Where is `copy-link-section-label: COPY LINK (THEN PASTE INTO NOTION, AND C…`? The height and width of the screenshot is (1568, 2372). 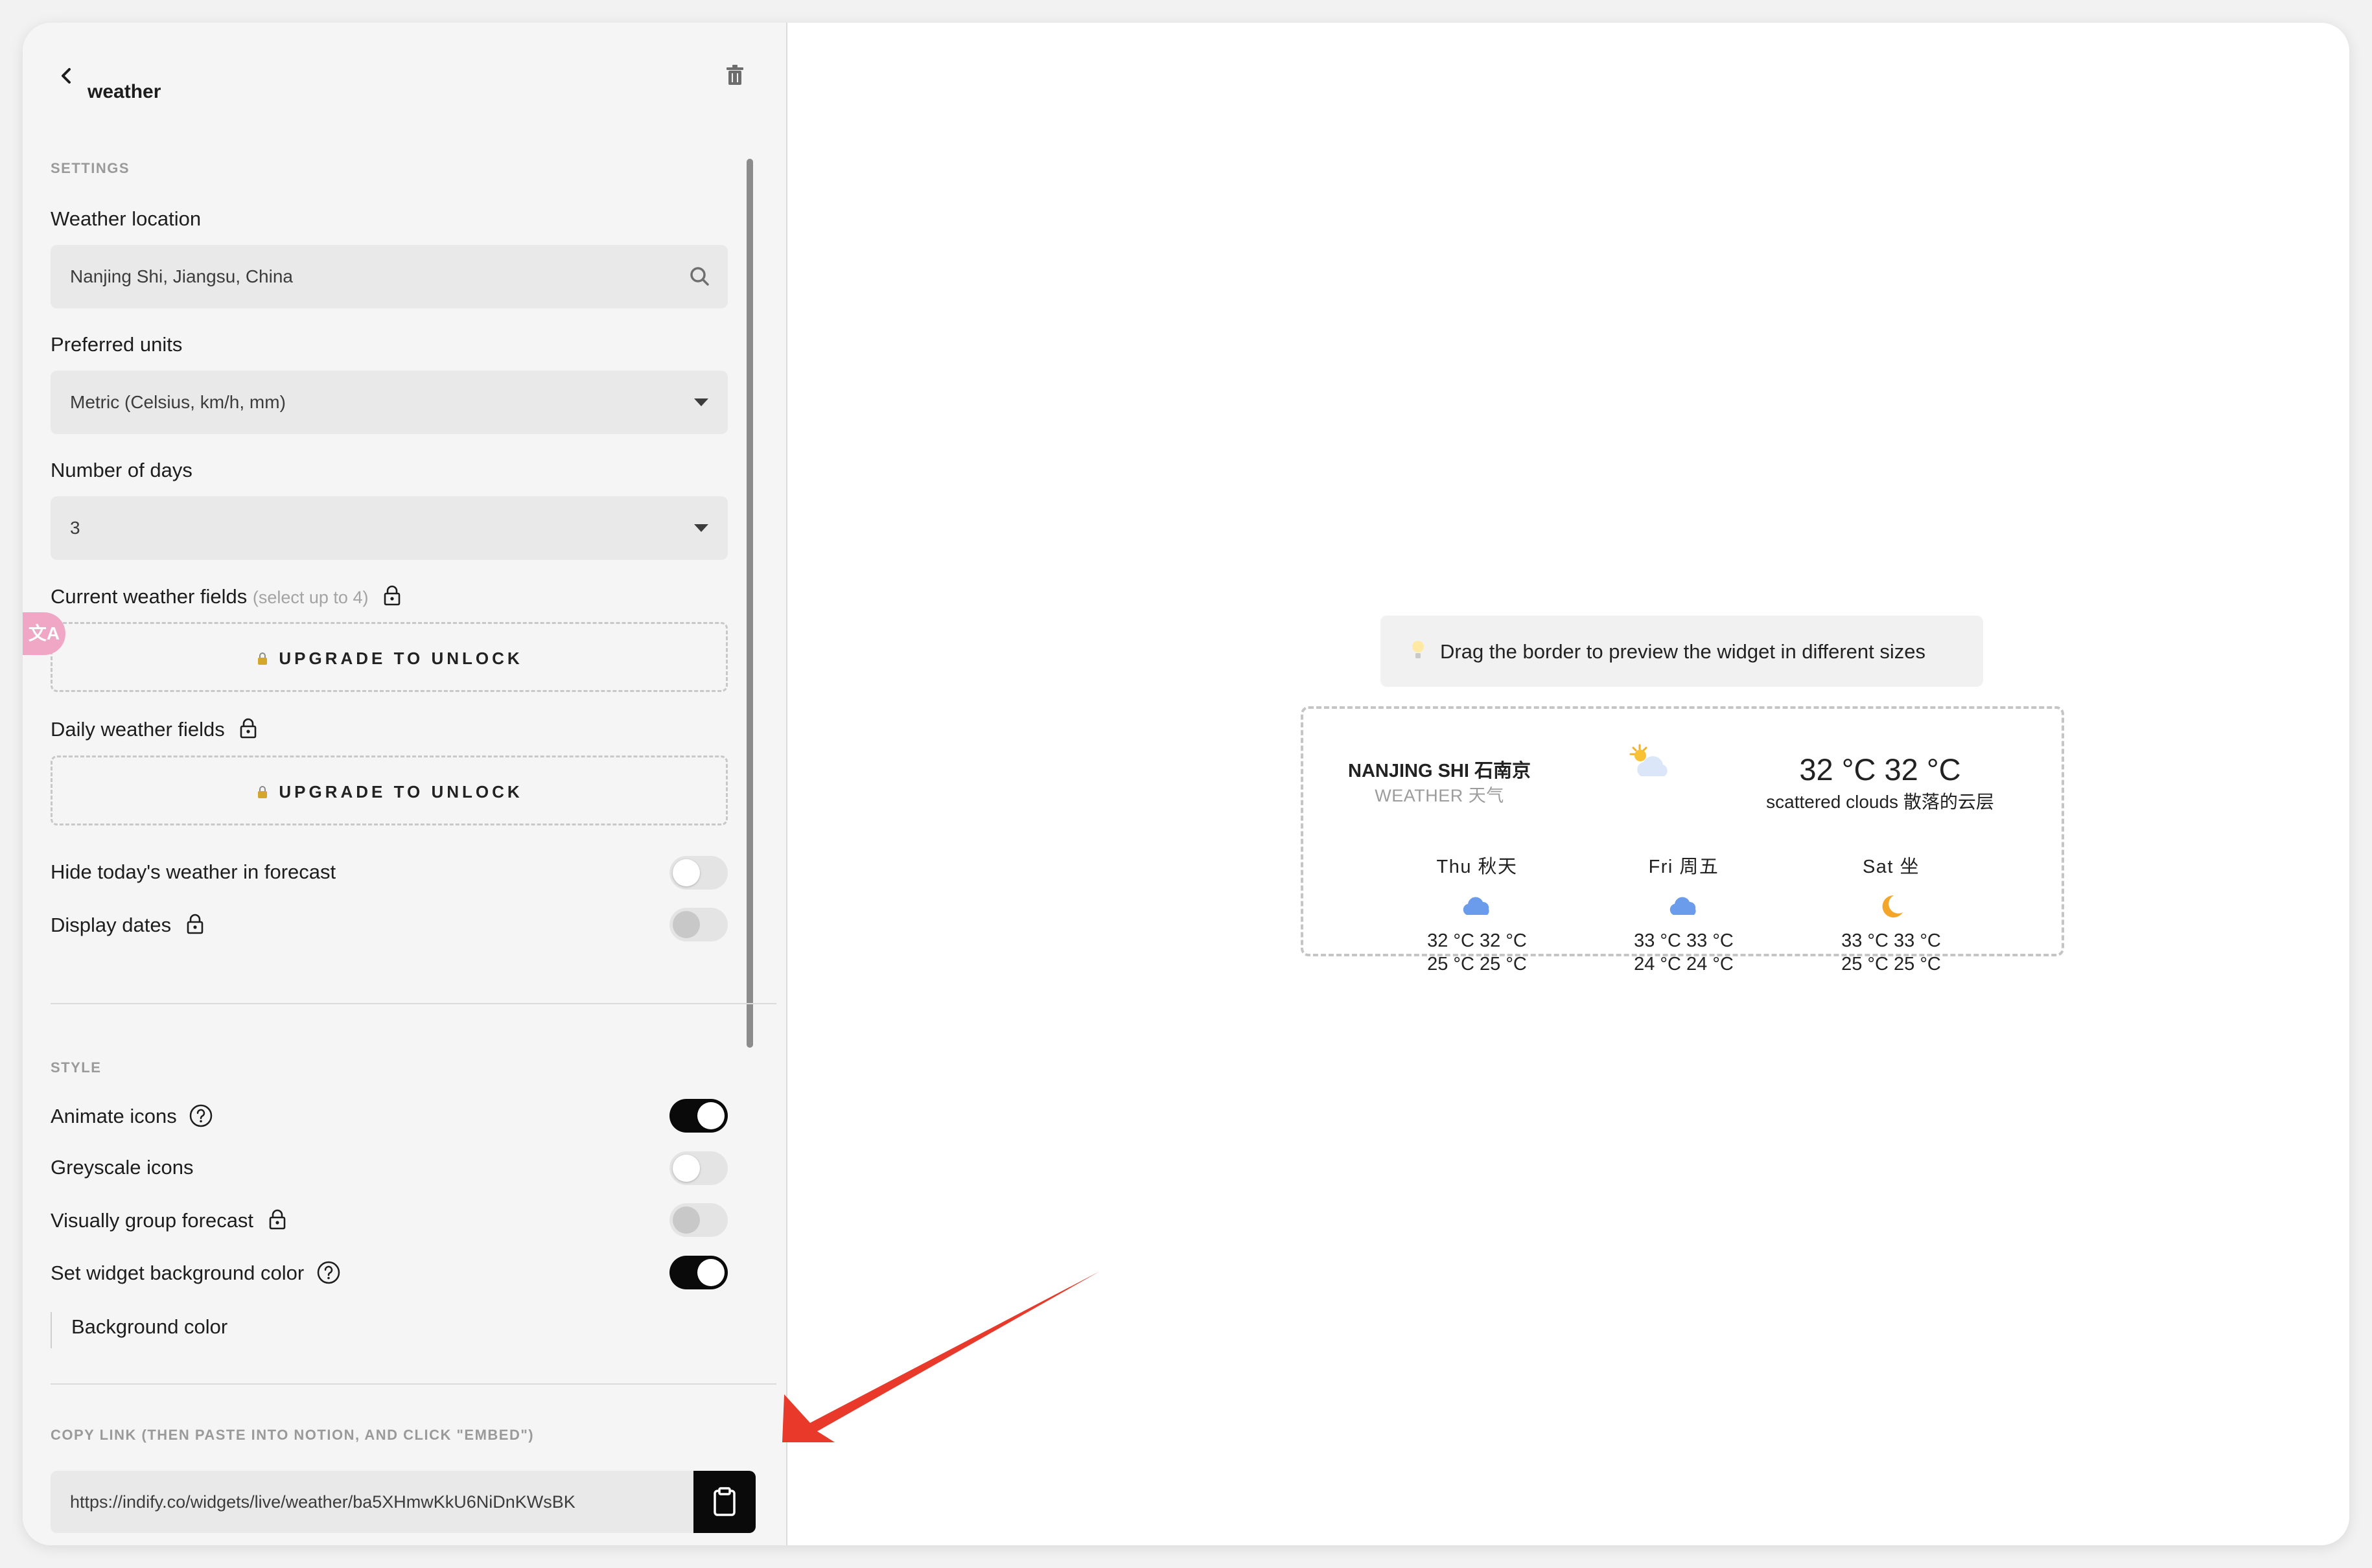 copy-link-section-label: COPY LINK (THEN PASTE INTO NOTION, AND C… is located at coordinates (293, 1435).